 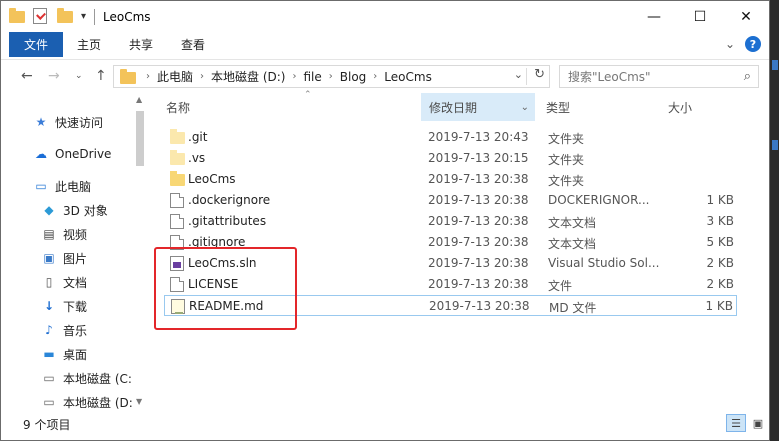 What do you see at coordinates (68, 122) in the screenshot?
I see `nav-quick-access: ★ 快速访问` at bounding box center [68, 122].